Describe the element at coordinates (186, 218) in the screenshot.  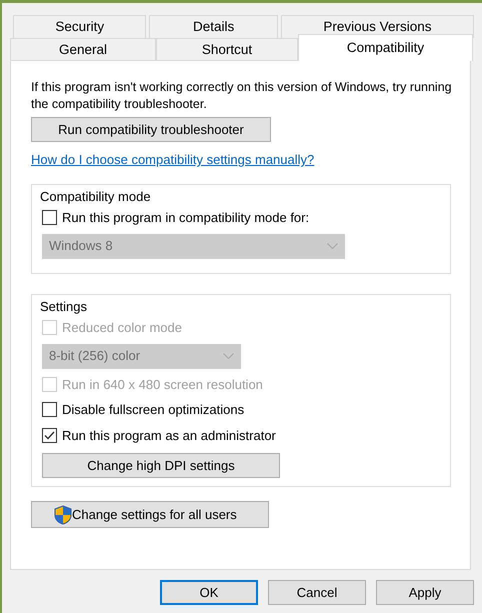
I see `checkbox-label: Run this program in compatibility mode for:` at that location.